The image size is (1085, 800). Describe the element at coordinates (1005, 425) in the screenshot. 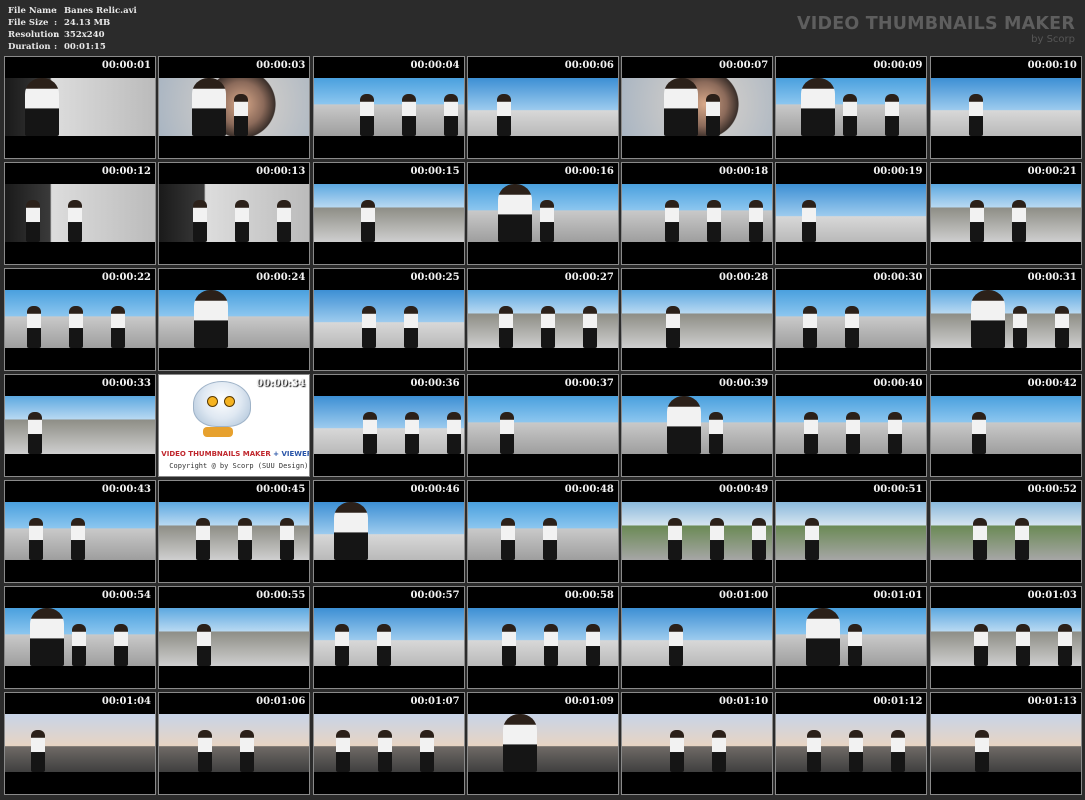

I see `thumbnail-tile: 00:00:42` at that location.